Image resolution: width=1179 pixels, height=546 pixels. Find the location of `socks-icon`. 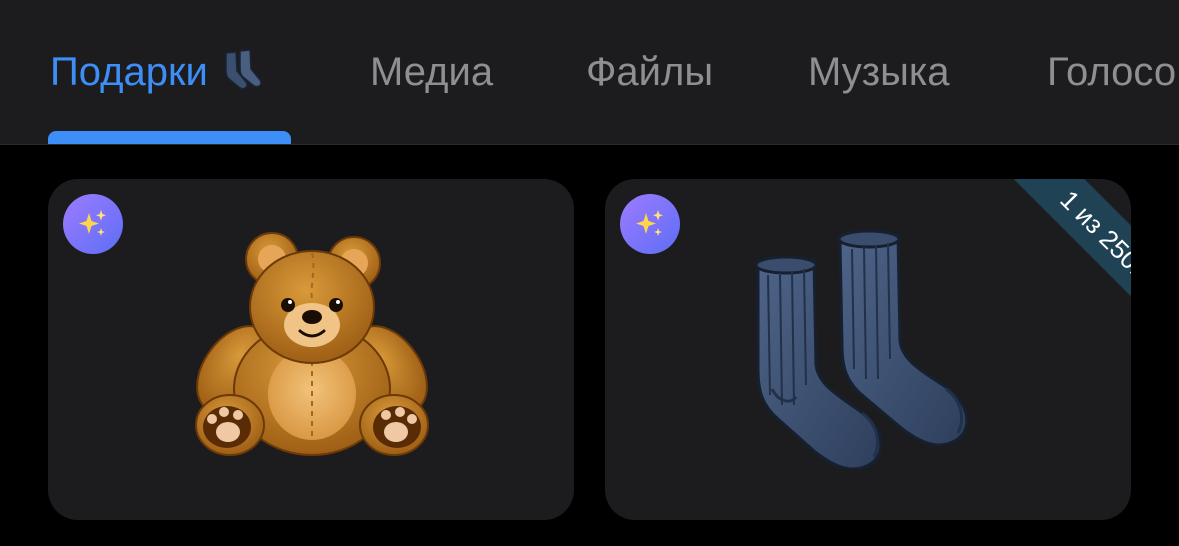

socks-icon is located at coordinates (243, 75).